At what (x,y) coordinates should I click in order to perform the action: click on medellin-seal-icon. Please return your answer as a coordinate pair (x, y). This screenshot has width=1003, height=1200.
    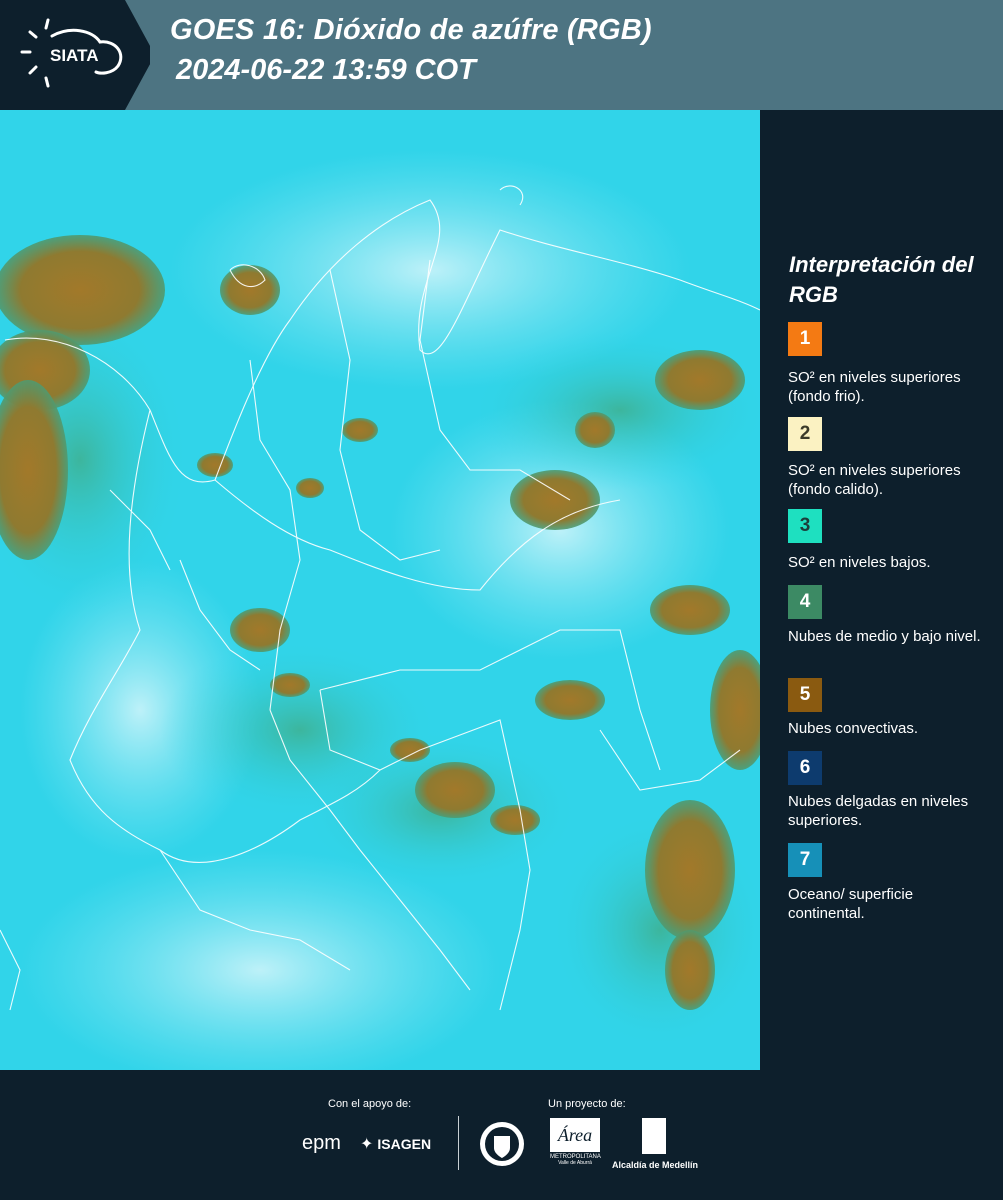
    Looking at the image, I should click on (502, 1146).